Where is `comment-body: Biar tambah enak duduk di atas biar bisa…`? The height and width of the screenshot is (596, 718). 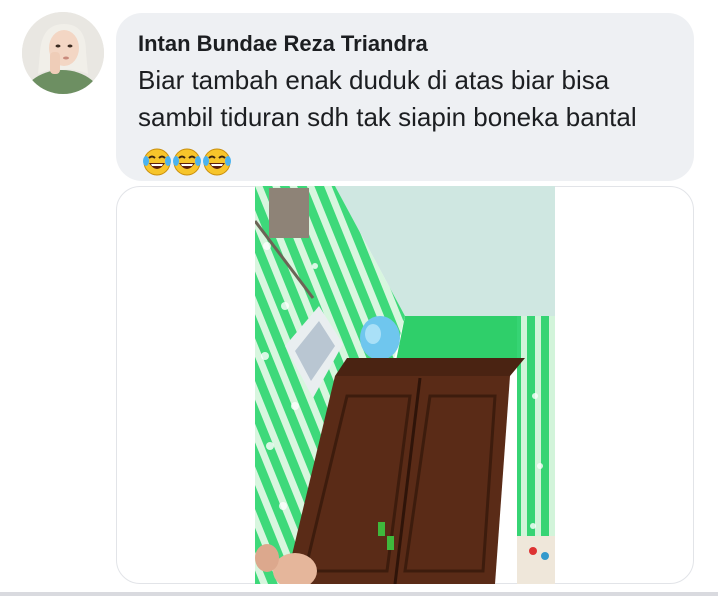
comment-body: Biar tambah enak duduk di atas biar bisa… is located at coordinates (408, 120).